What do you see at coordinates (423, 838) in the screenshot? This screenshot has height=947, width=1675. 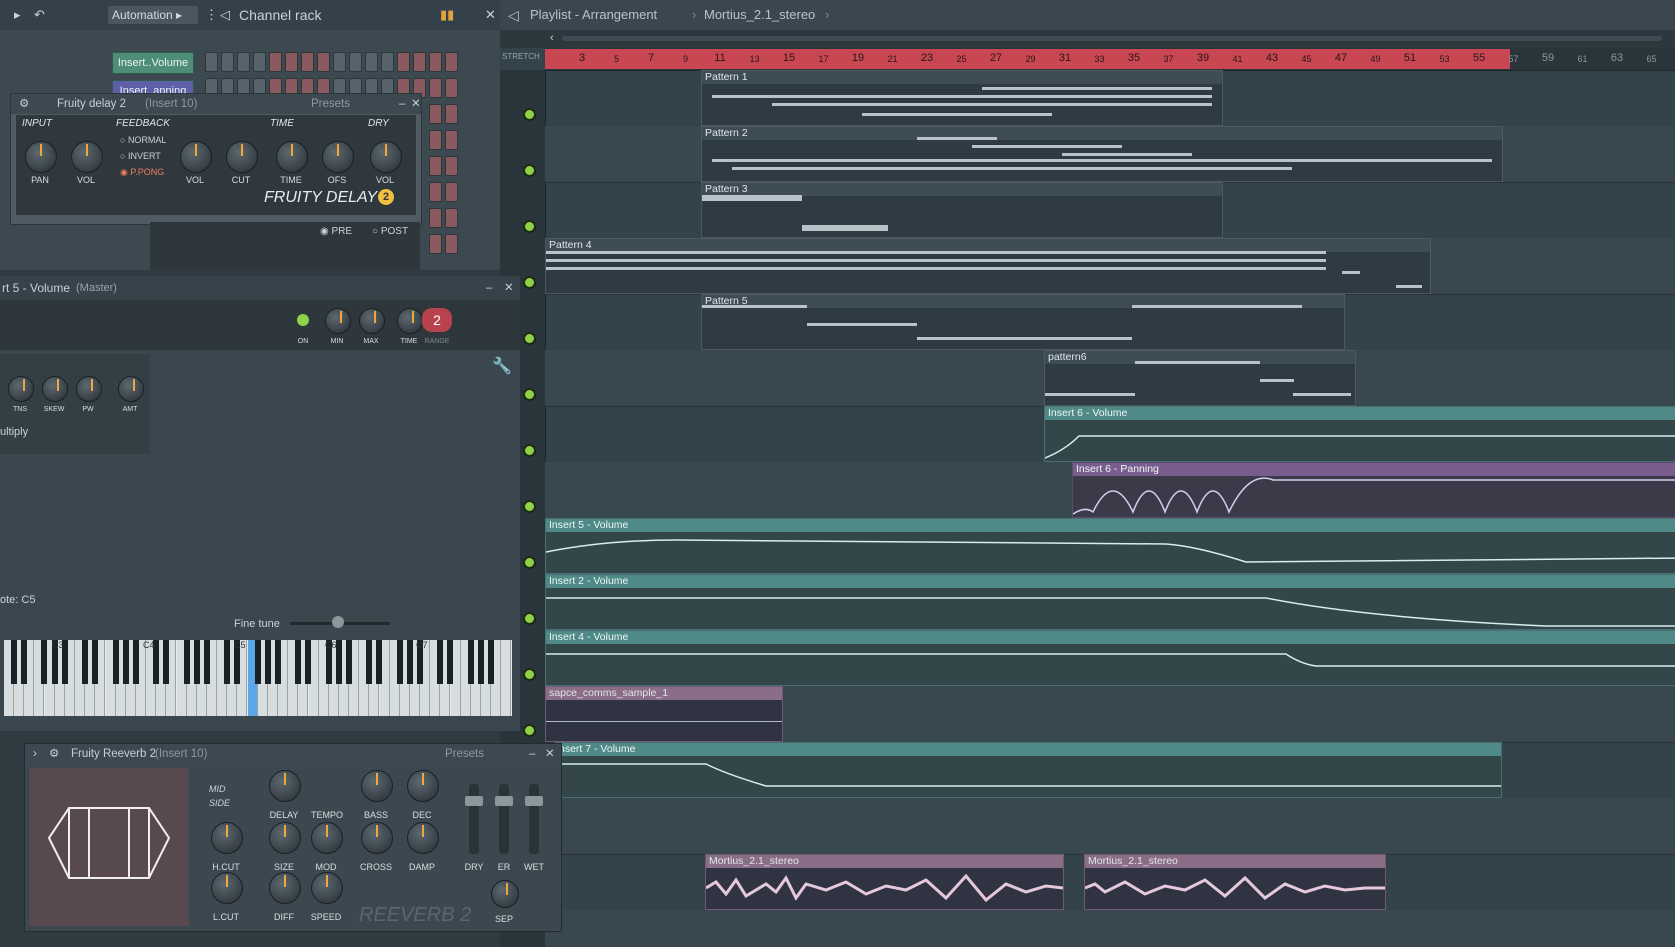 I see `damp-knob` at bounding box center [423, 838].